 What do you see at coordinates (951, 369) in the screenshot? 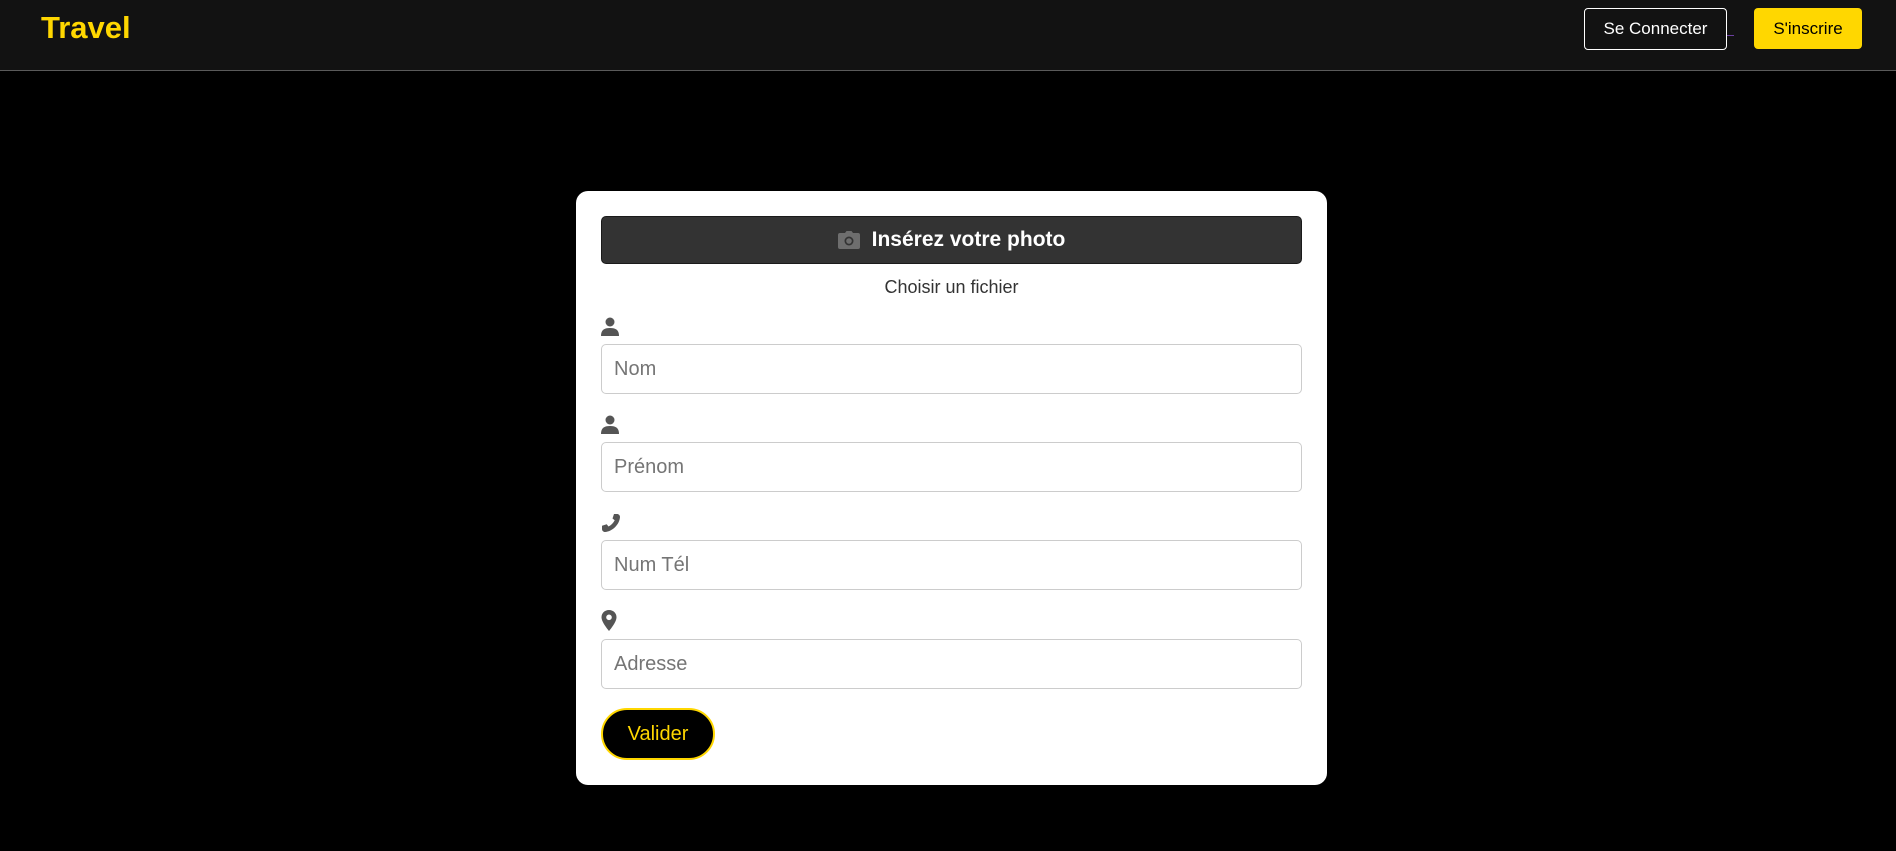
I see `nom-input` at bounding box center [951, 369].